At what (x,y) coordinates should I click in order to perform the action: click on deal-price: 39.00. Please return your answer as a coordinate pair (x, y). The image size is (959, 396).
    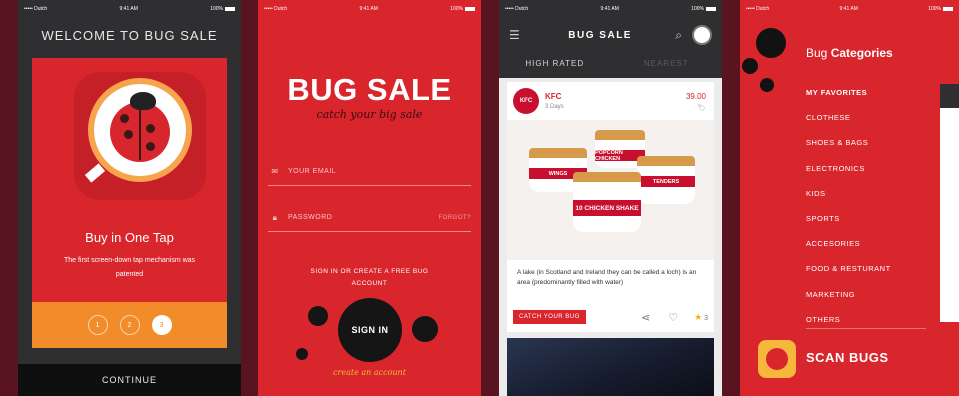
    Looking at the image, I should click on (695, 96).